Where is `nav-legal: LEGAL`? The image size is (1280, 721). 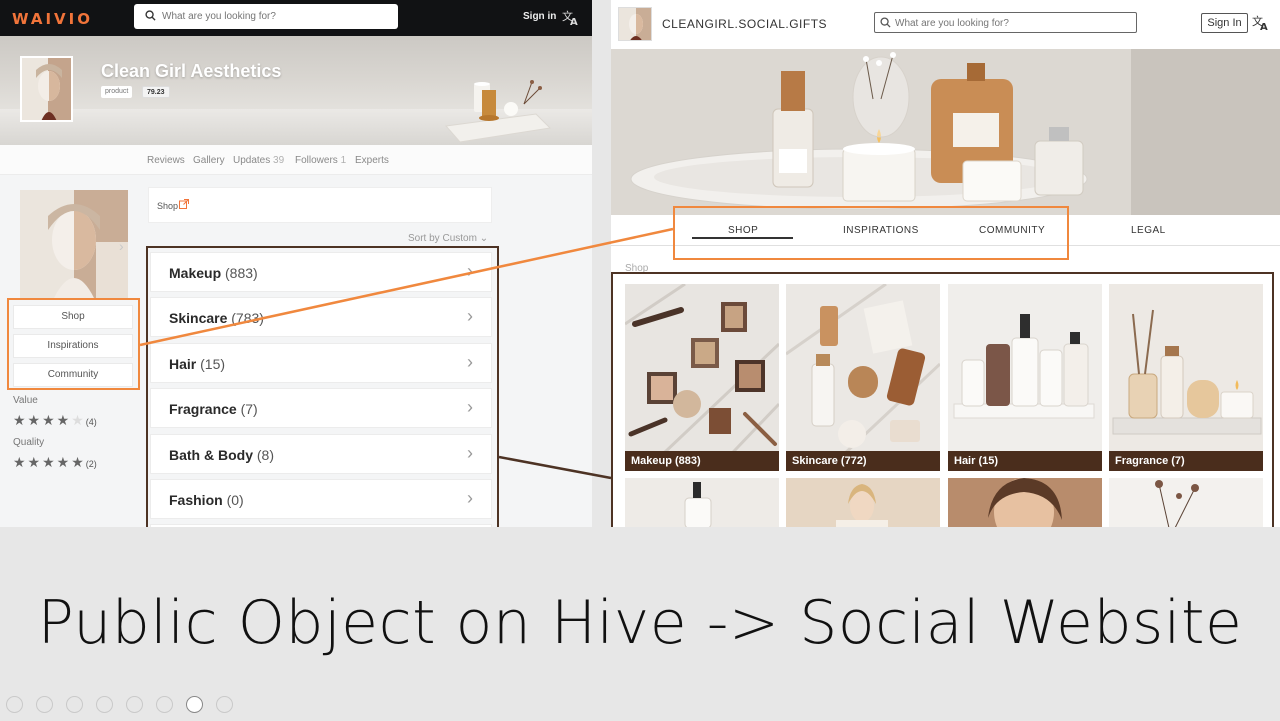
nav-legal: LEGAL is located at coordinates (1148, 230).